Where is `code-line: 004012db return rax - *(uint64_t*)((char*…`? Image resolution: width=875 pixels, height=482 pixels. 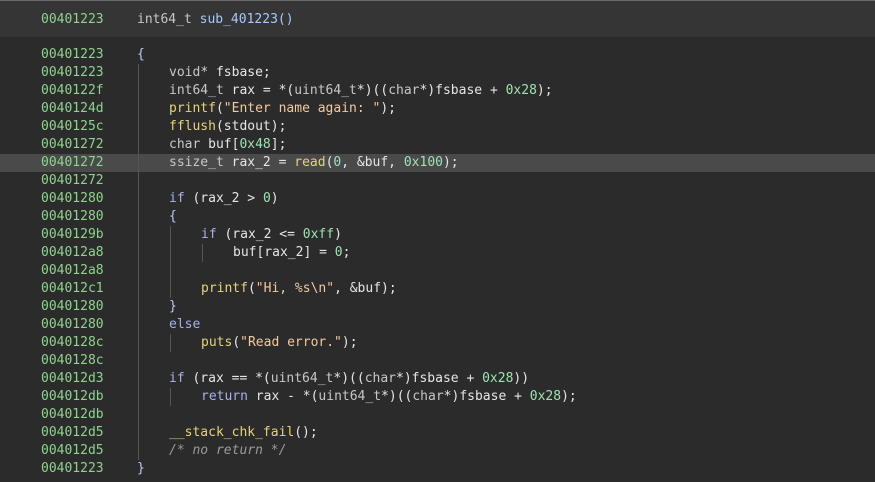
code-line: 004012db return rax - *(uint64_t*)((char*… is located at coordinates (437, 397).